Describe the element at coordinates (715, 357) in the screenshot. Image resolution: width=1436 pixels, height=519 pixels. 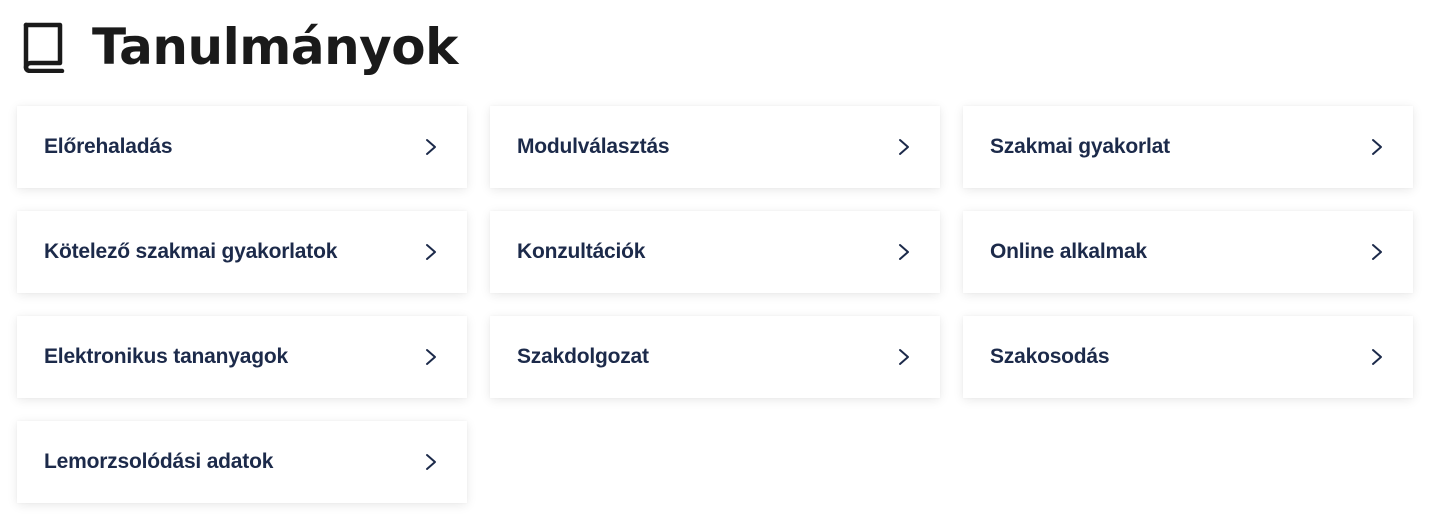
I see `card-szakdolgozat: Szakdolgozat` at that location.